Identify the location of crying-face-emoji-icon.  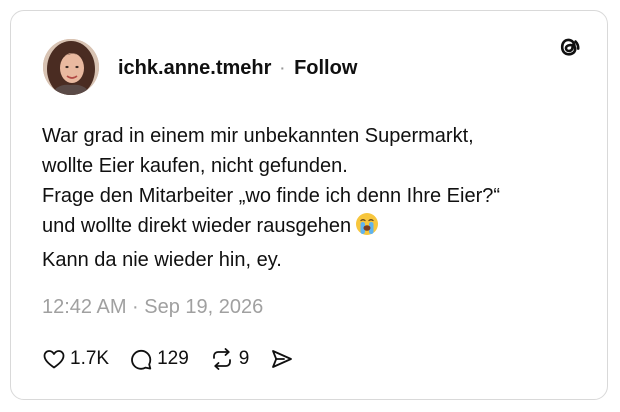
(367, 228).